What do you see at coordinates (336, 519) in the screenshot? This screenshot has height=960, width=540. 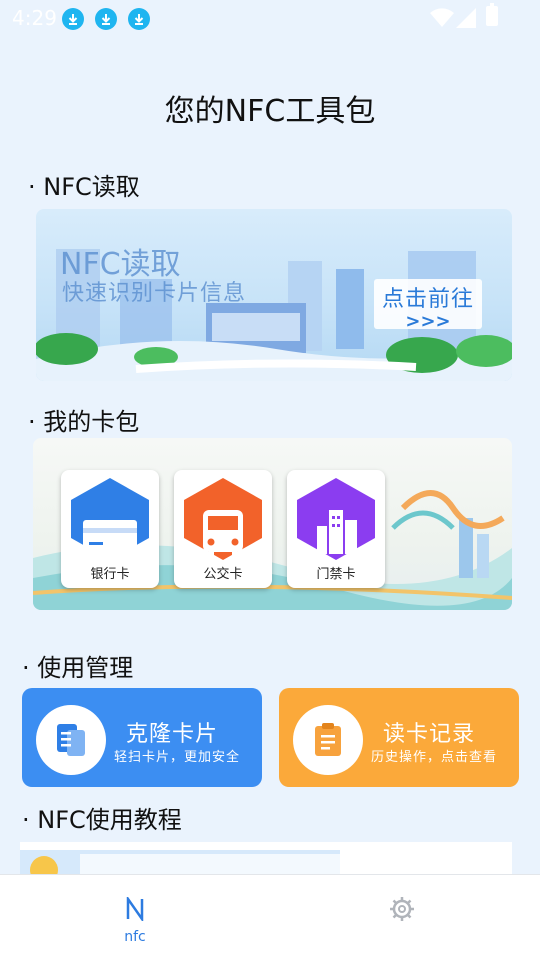 I see `building-icon` at bounding box center [336, 519].